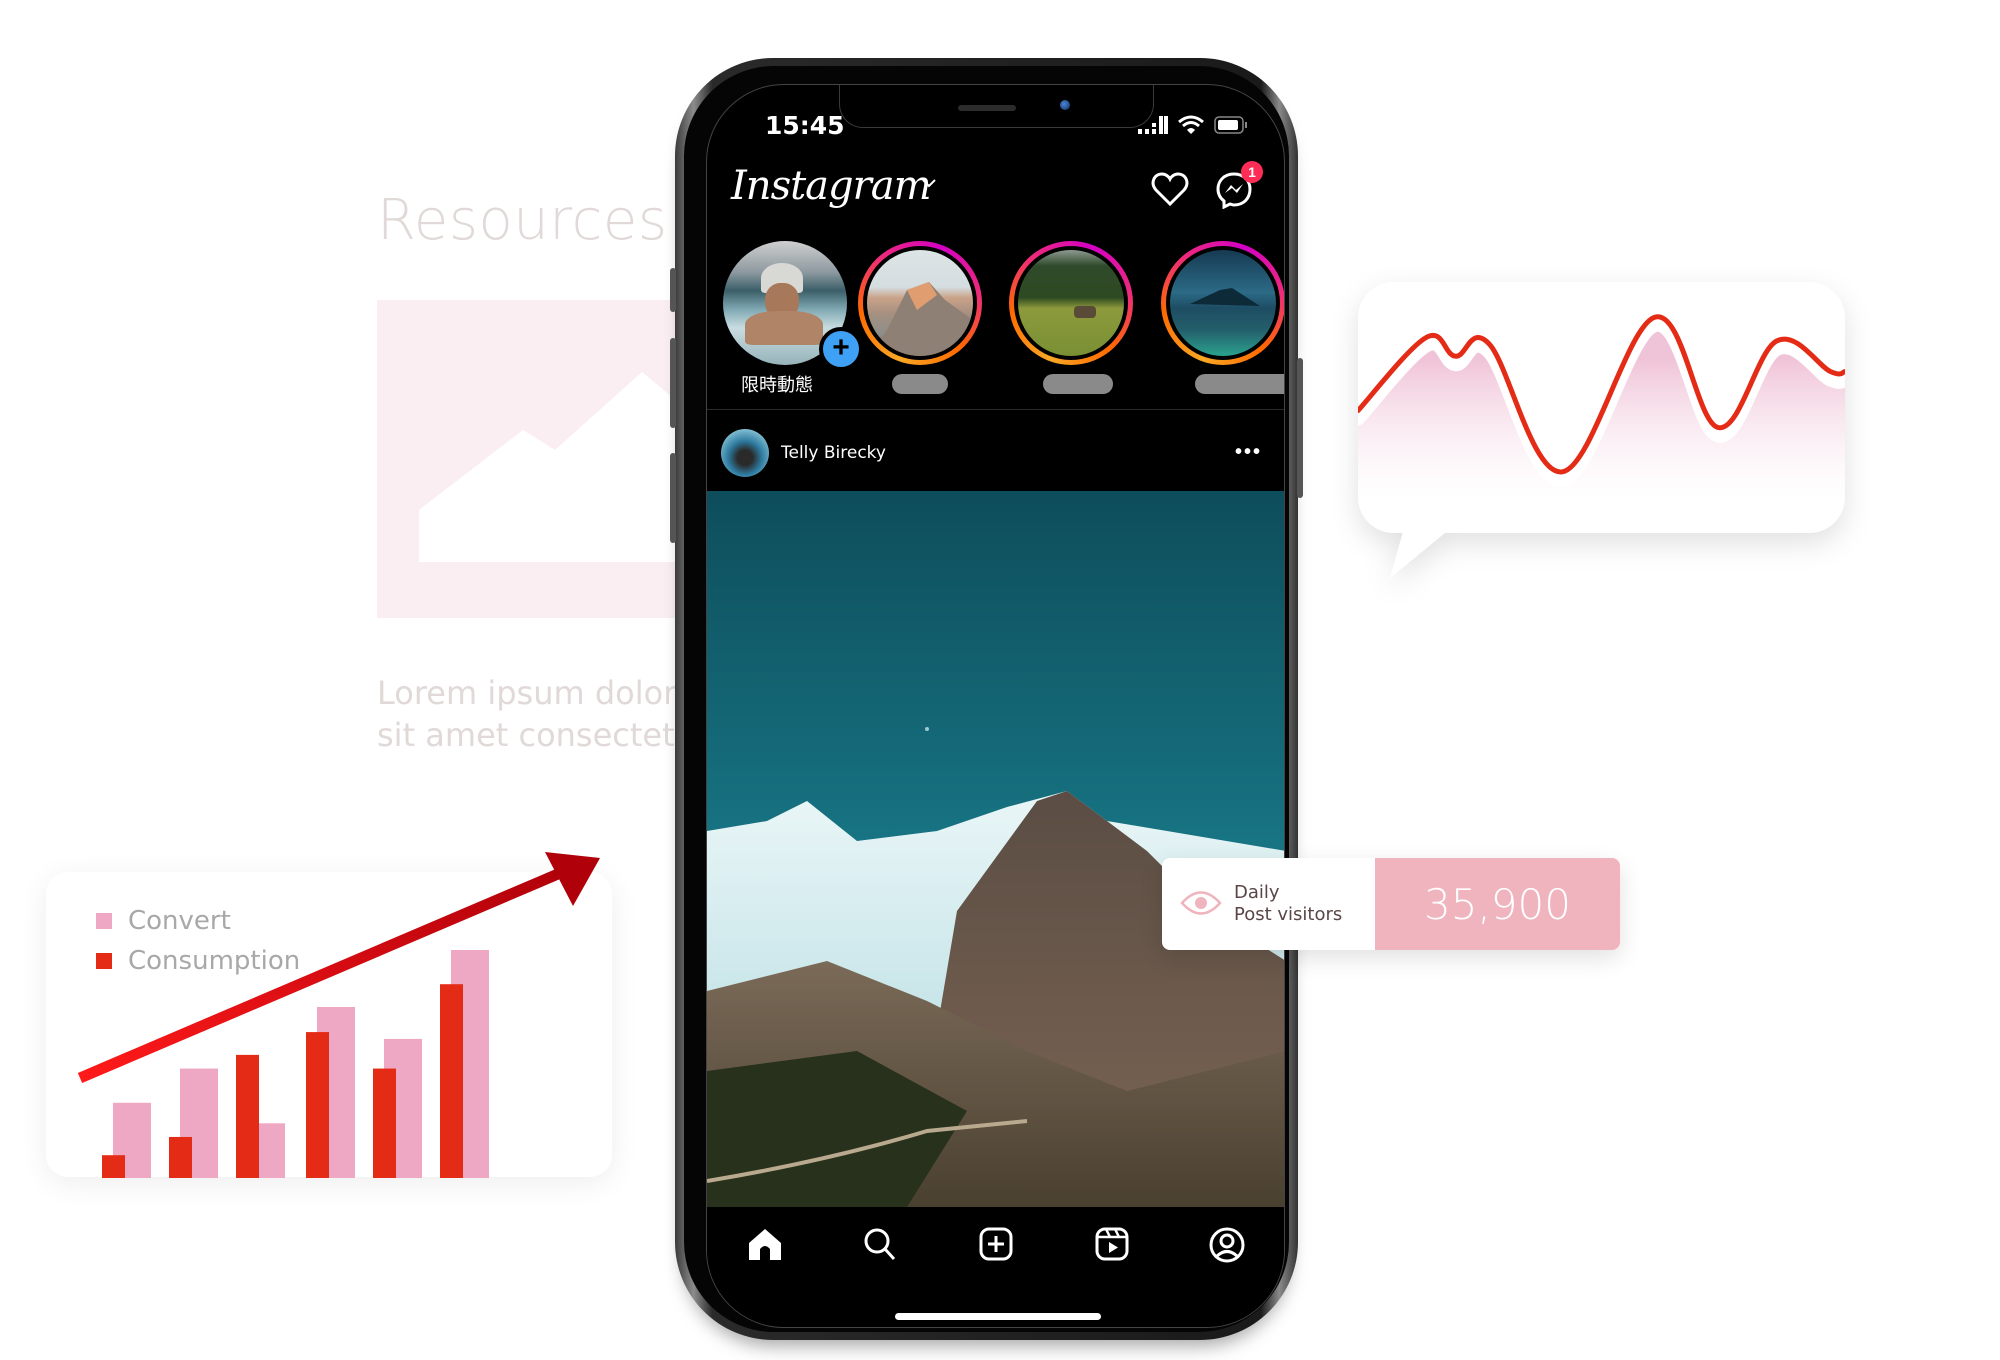 Image resolution: width=2000 pixels, height=1360 pixels. I want to click on story-image-half-dome, so click(920, 303).